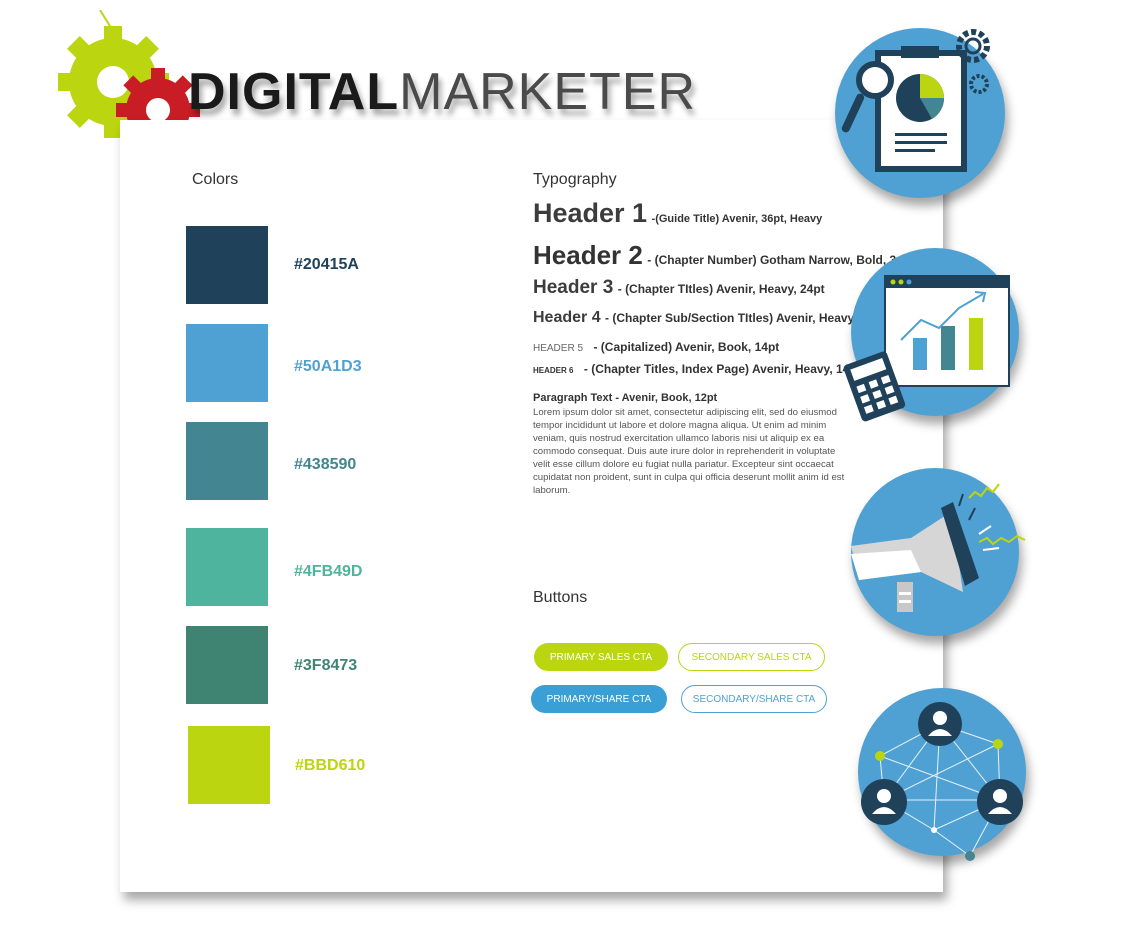  I want to click on swatch-dark-navy, so click(227, 265).